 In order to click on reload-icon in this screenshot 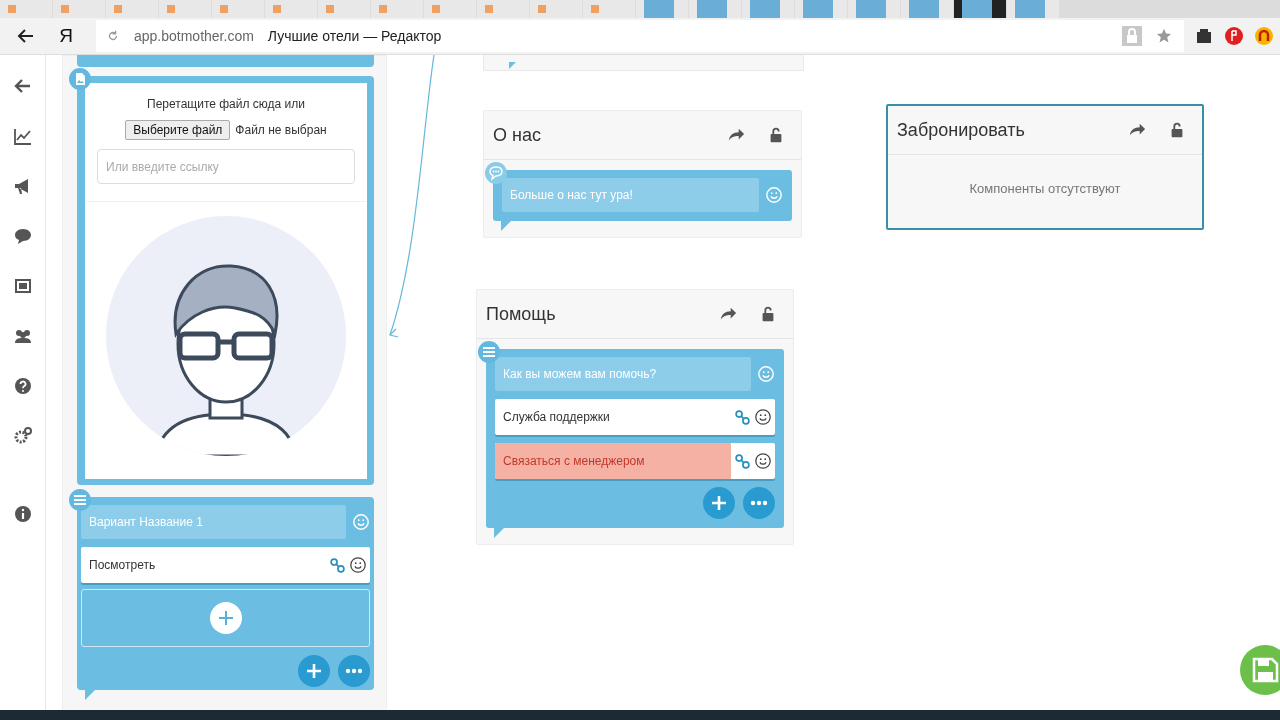, I will do `click(113, 36)`.